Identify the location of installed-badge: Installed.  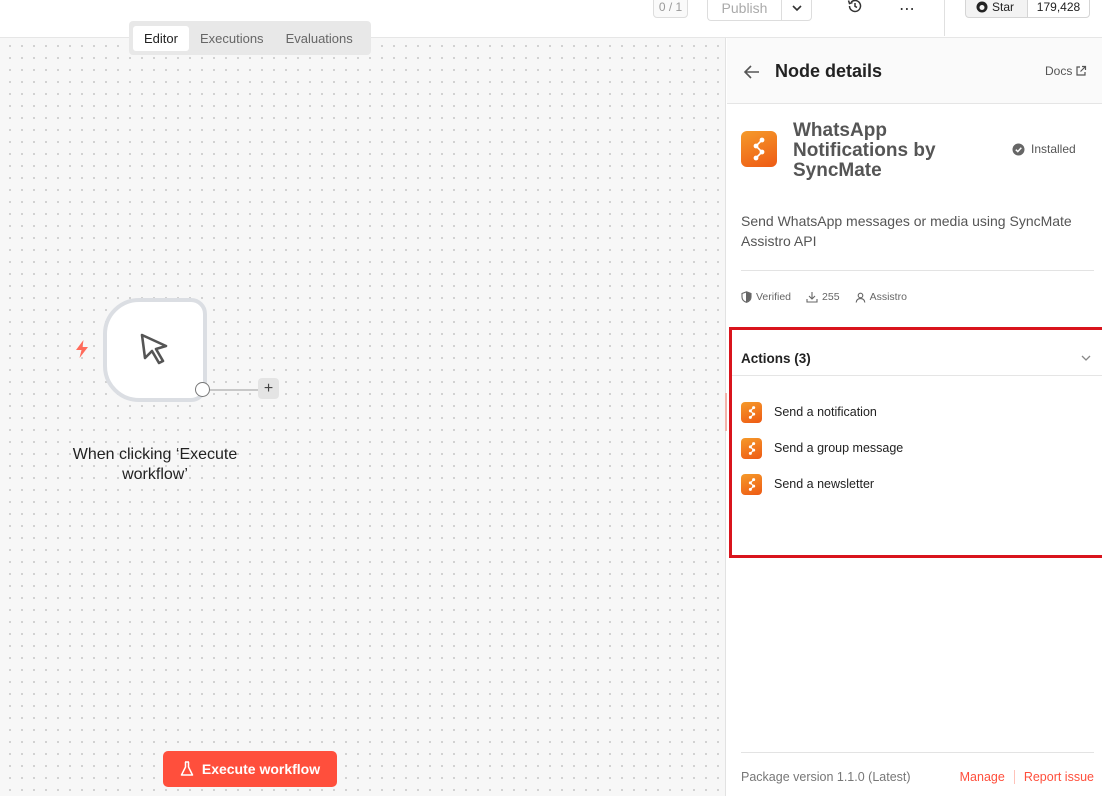
(1044, 149).